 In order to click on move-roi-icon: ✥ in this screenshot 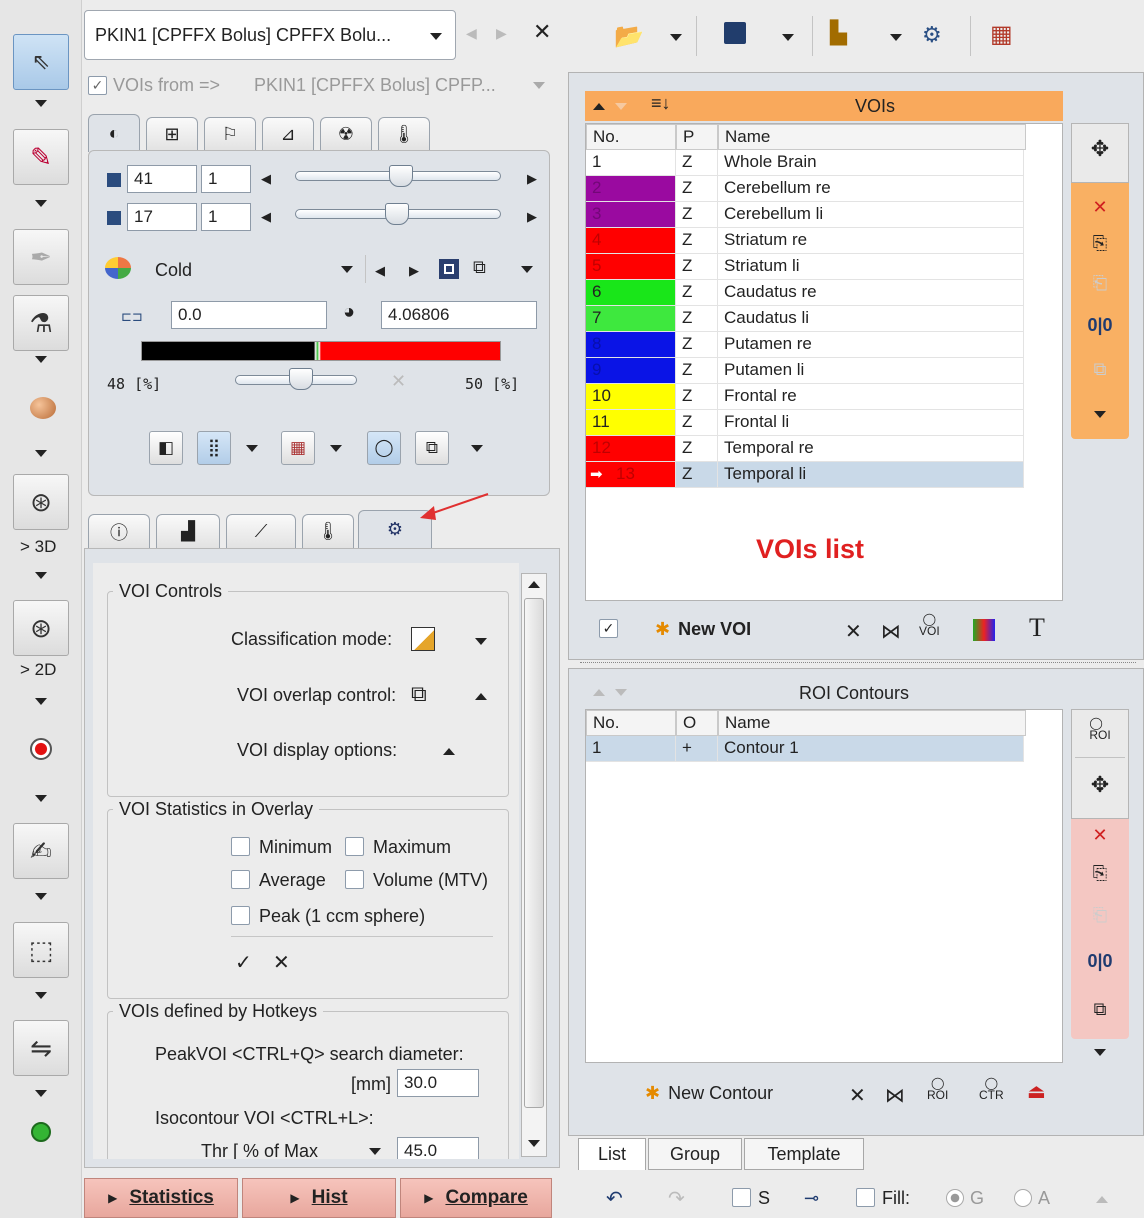, I will do `click(1100, 784)`.